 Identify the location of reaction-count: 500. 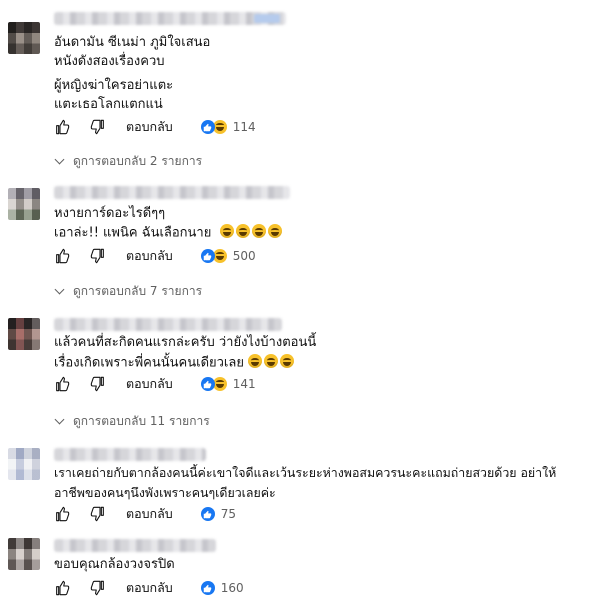
(244, 256).